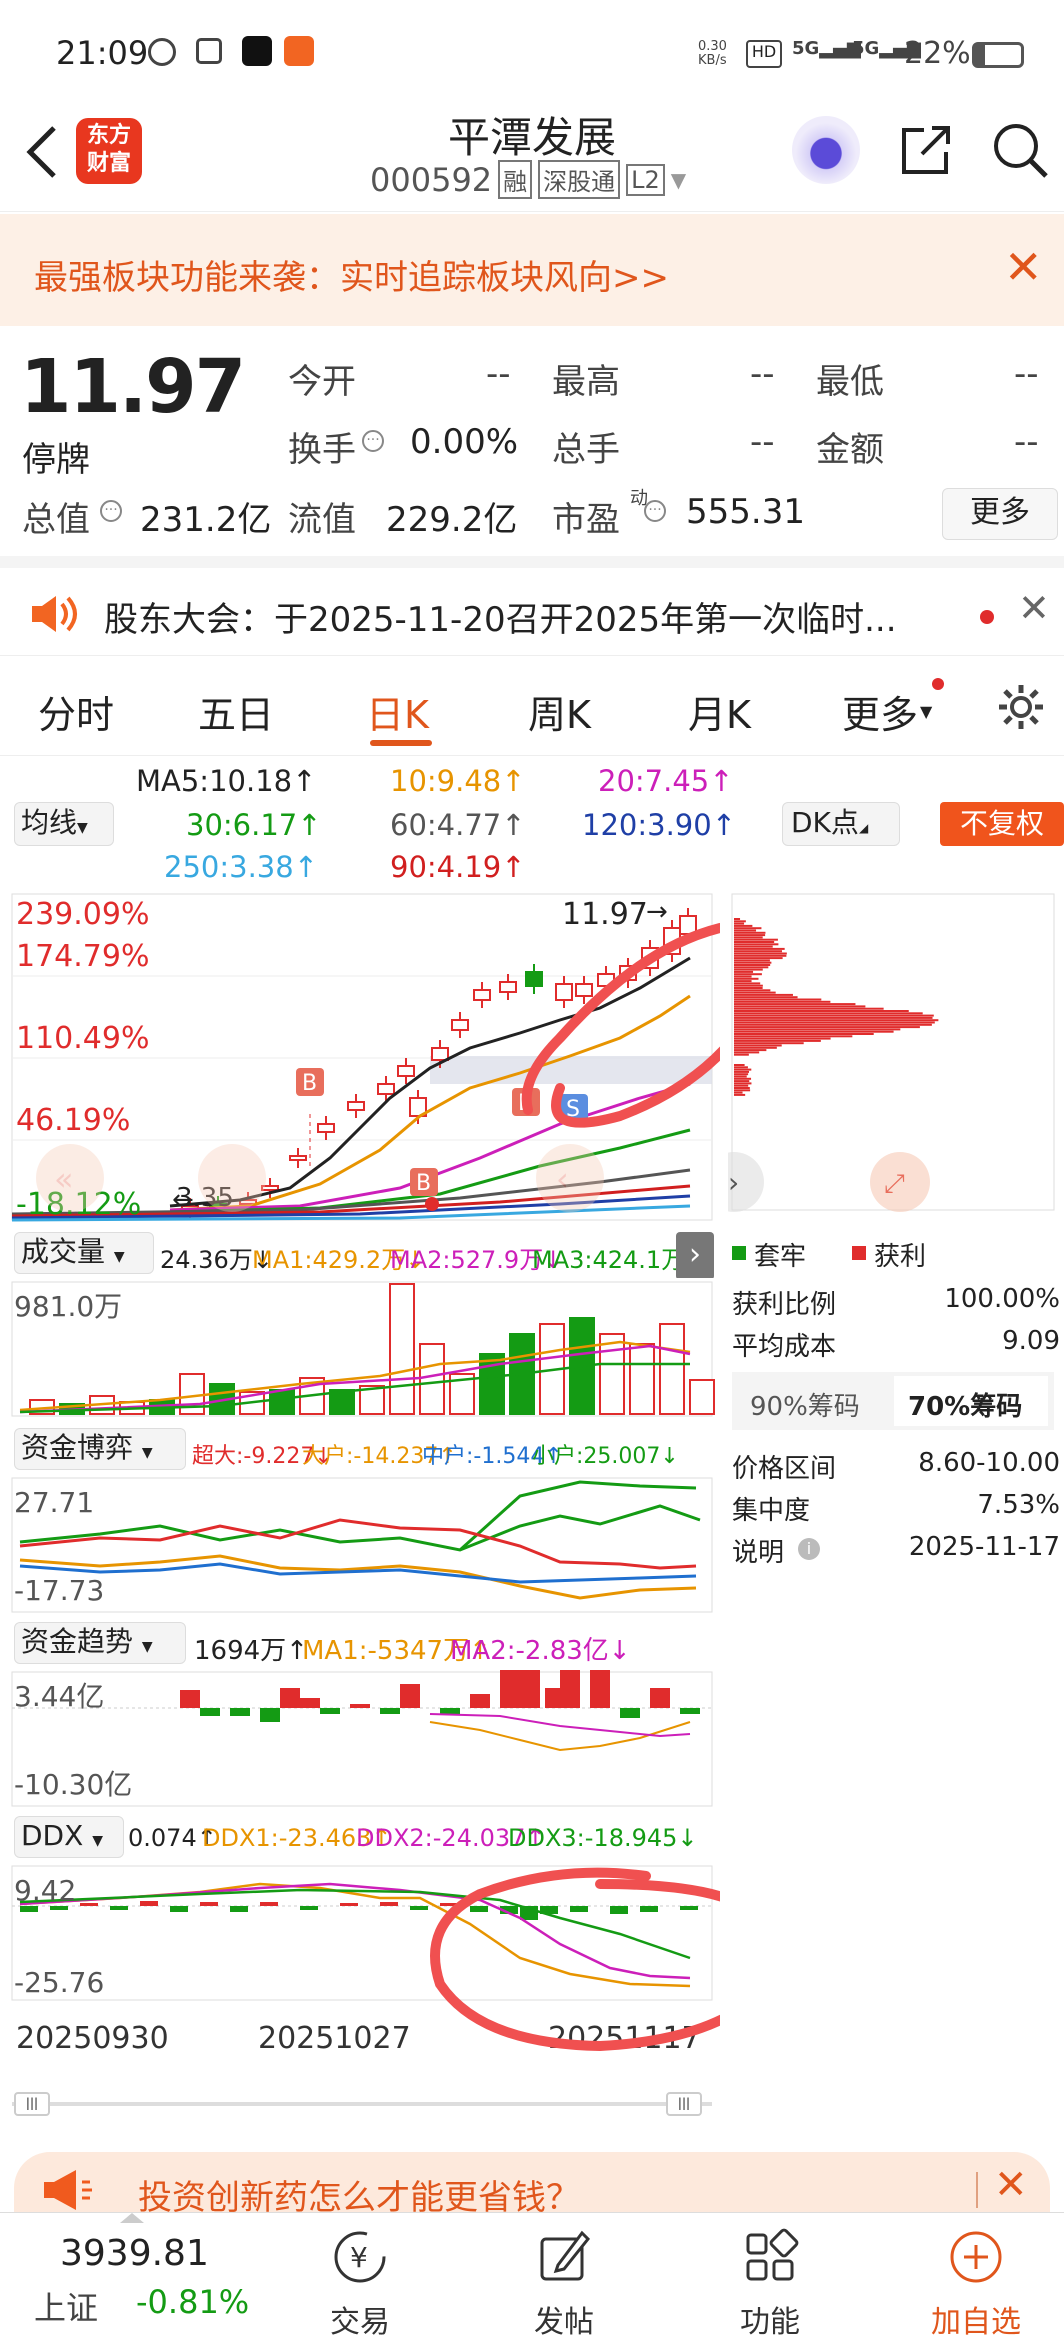 This screenshot has height=2352, width=1064. I want to click on info-icon-2: ···, so click(111, 511).